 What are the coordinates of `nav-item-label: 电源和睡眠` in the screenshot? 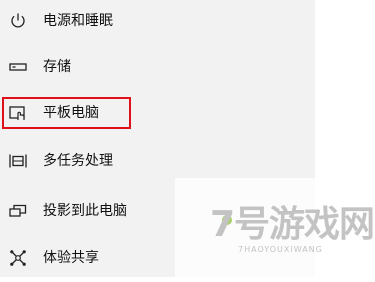 It's located at (78, 21).